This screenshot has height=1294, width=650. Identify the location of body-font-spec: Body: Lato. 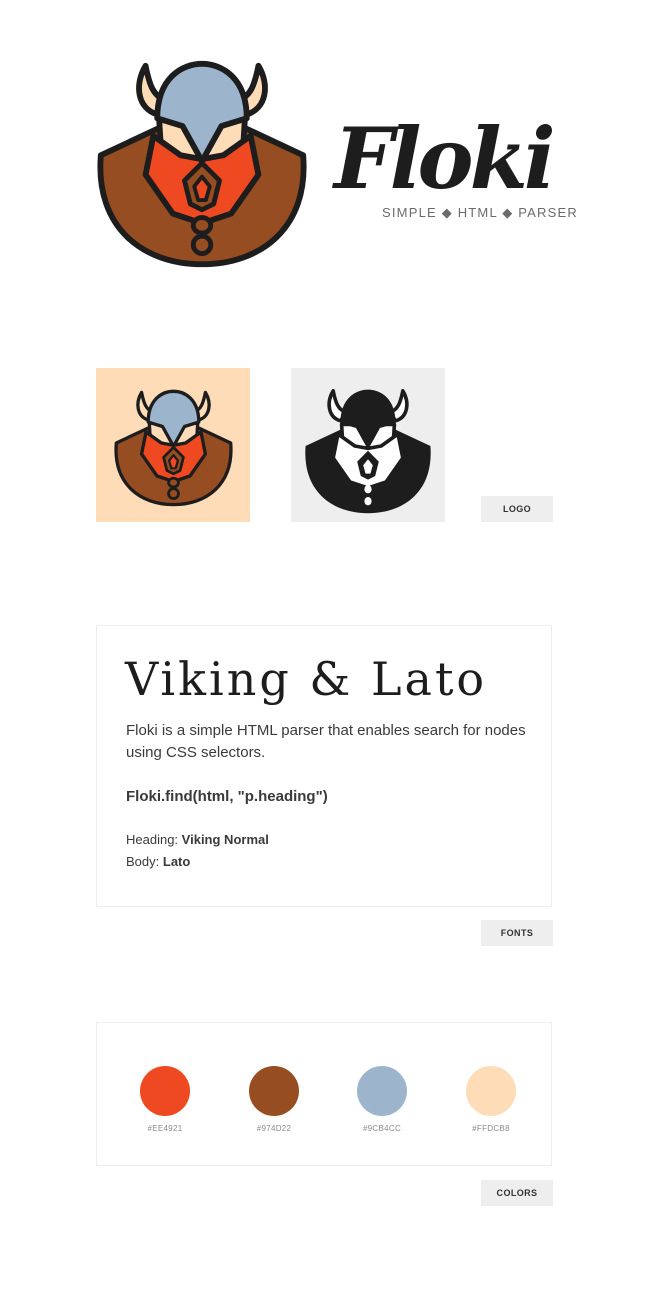
(158, 861).